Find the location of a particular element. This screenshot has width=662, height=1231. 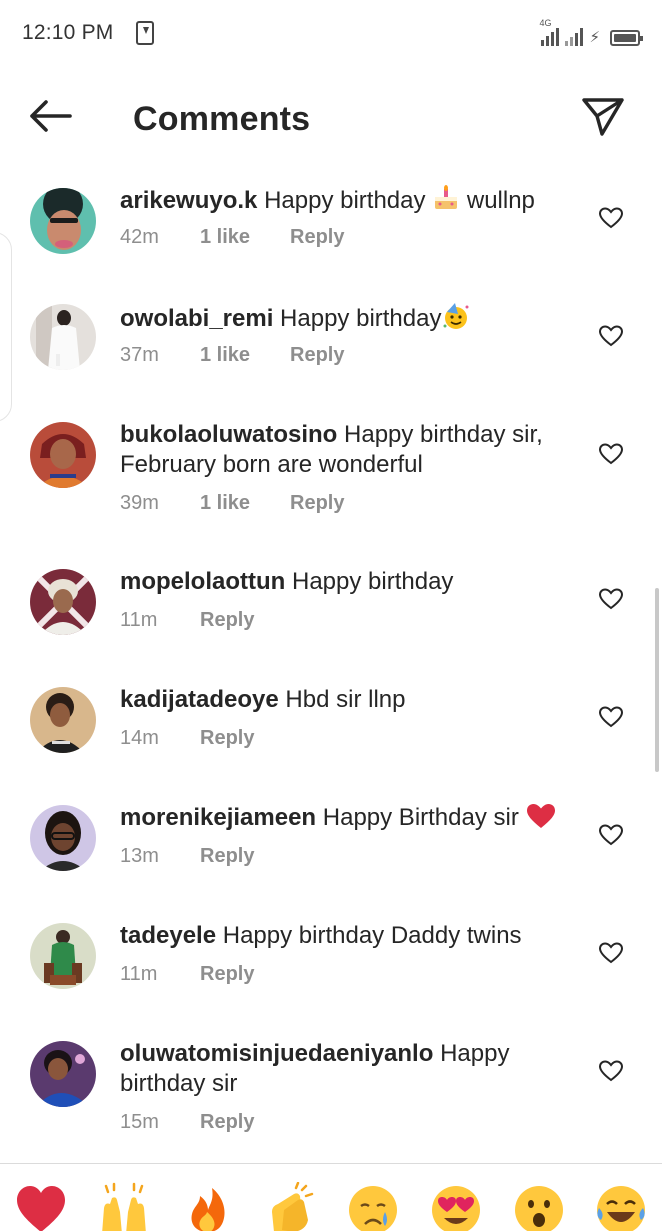

reaction-red-heart is located at coordinates (41, 1206).